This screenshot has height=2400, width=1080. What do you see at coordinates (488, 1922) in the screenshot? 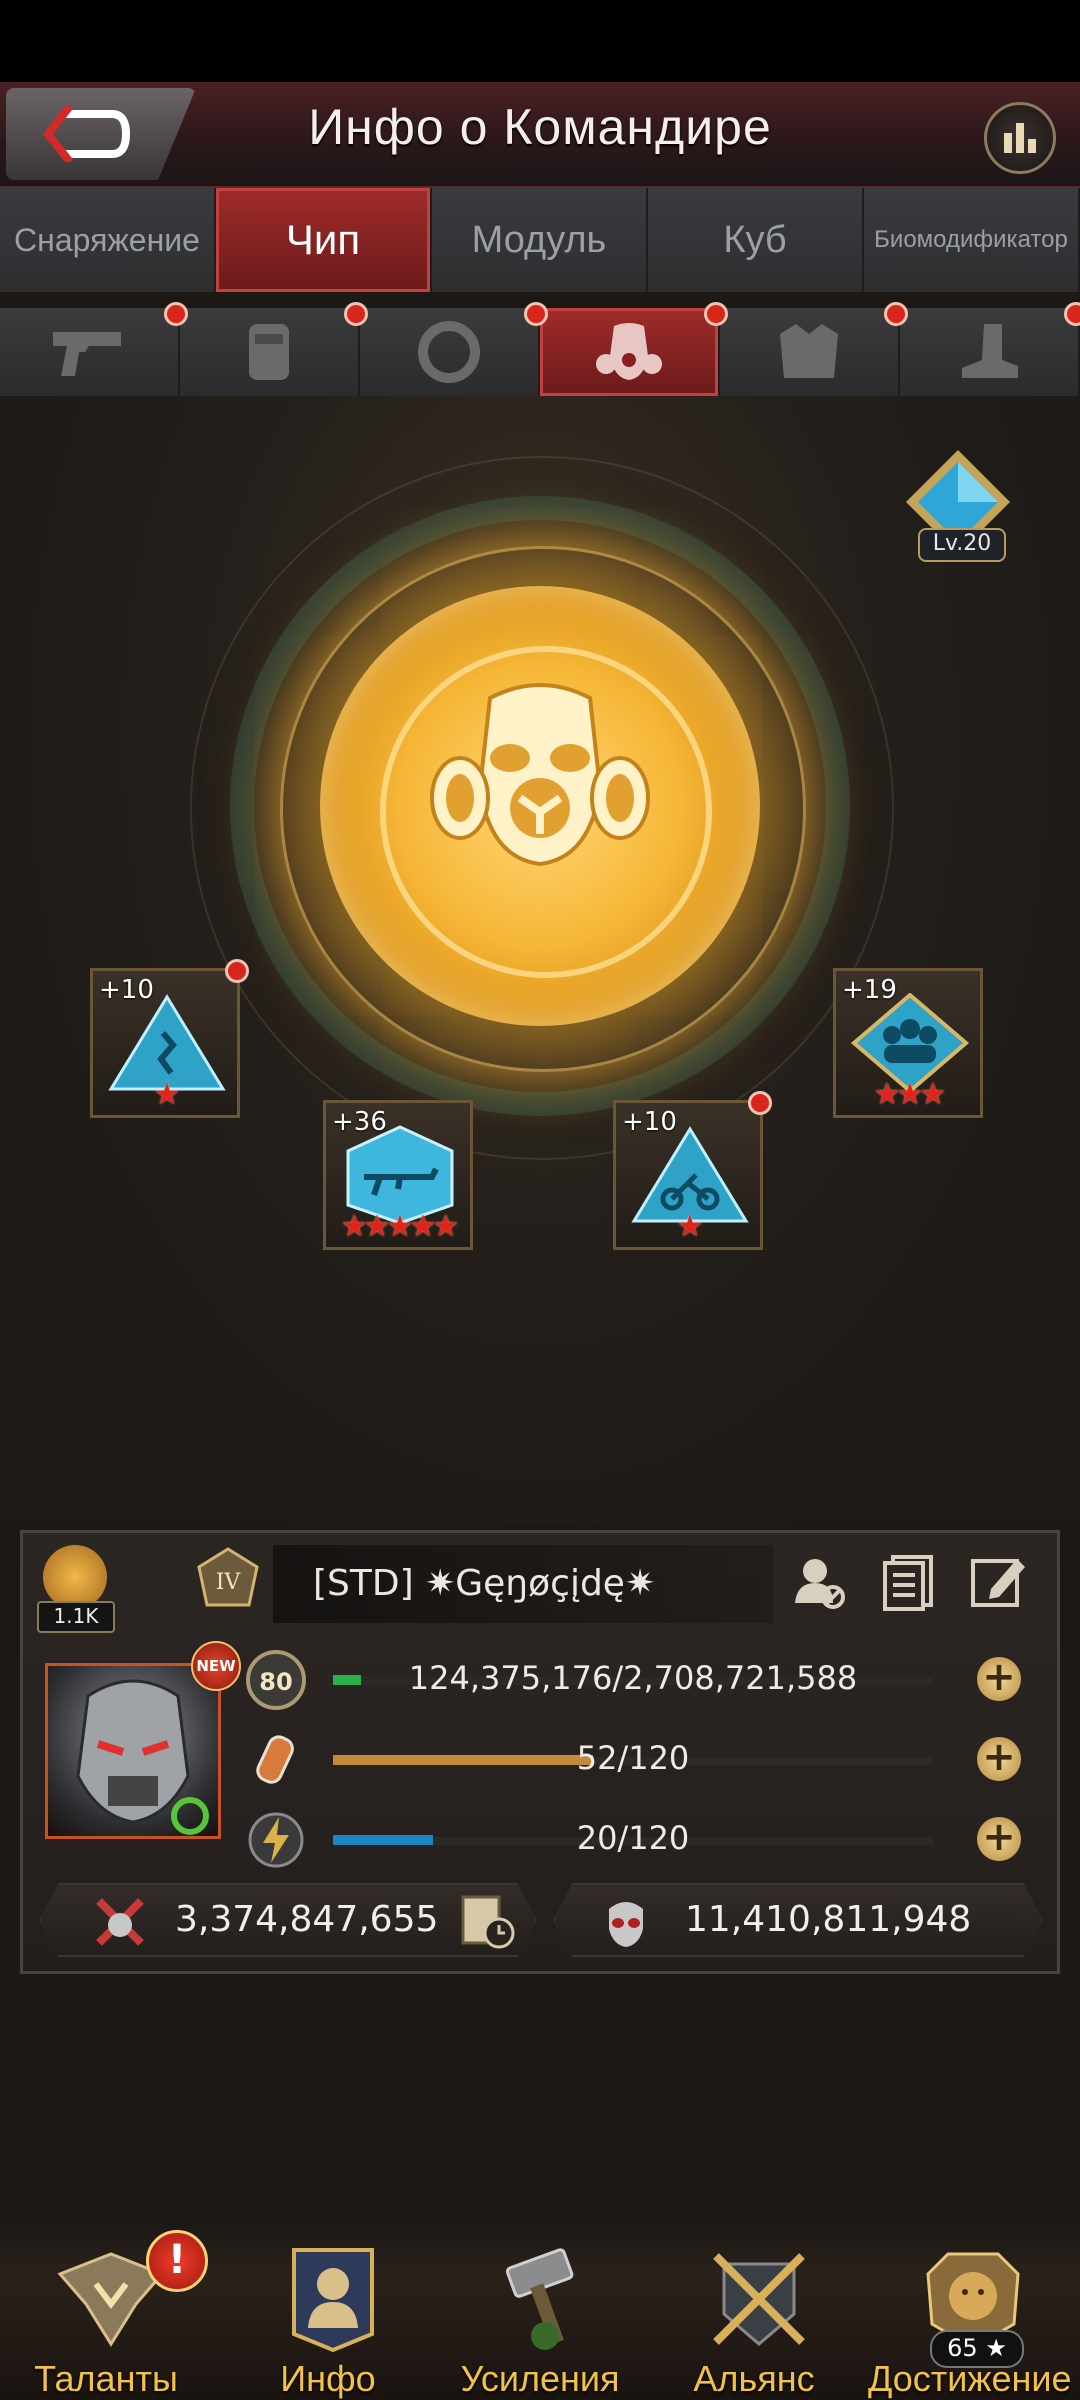
I see `history-icon` at bounding box center [488, 1922].